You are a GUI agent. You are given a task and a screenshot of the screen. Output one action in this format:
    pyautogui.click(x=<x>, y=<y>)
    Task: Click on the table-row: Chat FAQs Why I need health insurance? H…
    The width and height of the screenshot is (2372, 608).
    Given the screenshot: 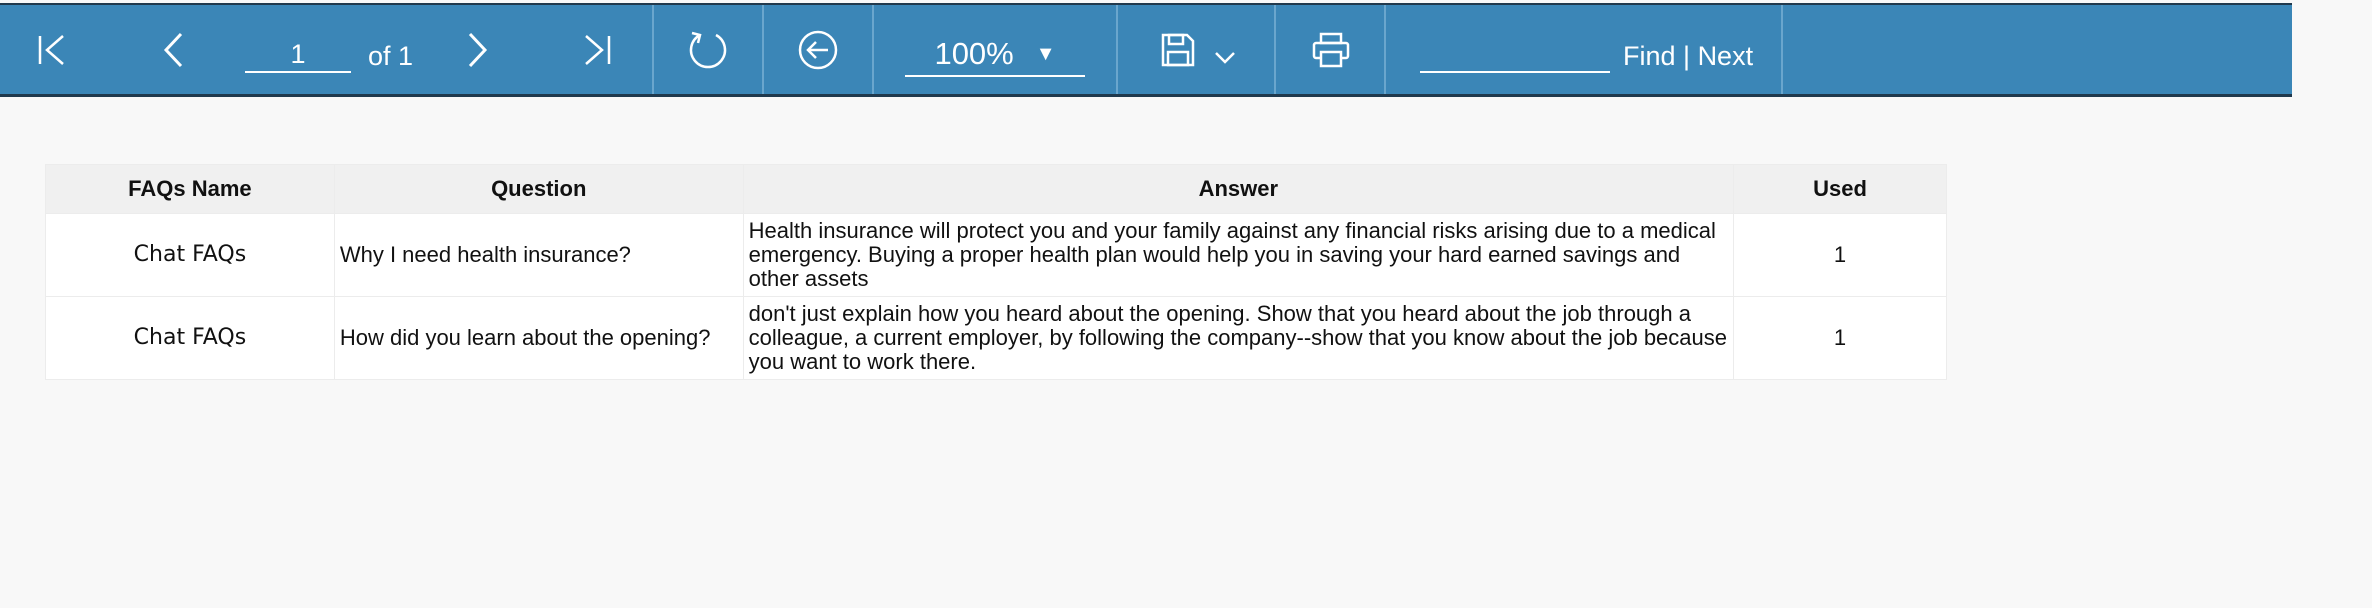 What is the action you would take?
    pyautogui.click(x=996, y=255)
    